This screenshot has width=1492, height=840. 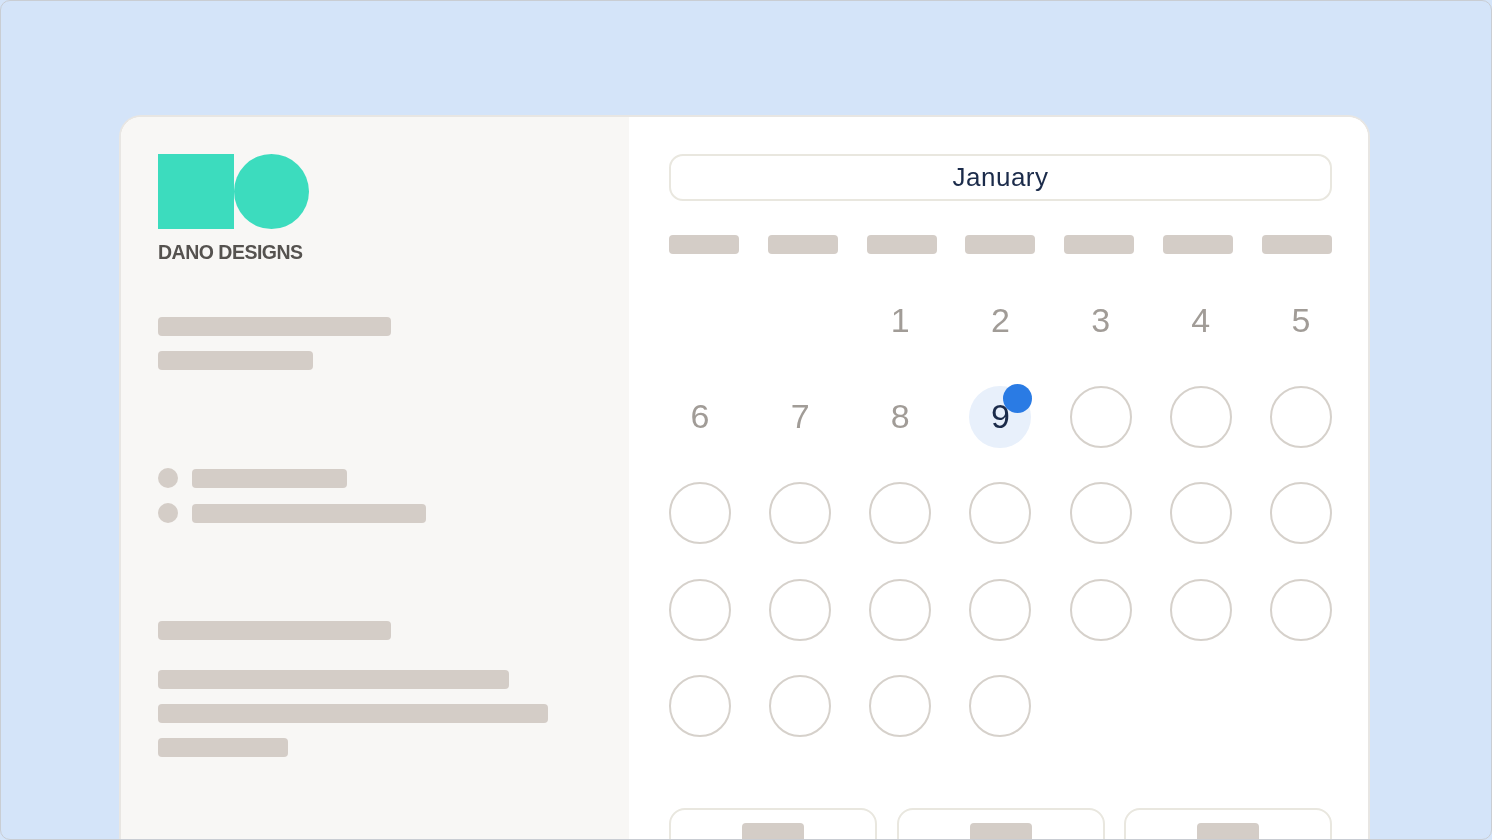 What do you see at coordinates (900, 320) in the screenshot?
I see `day-number: 1` at bounding box center [900, 320].